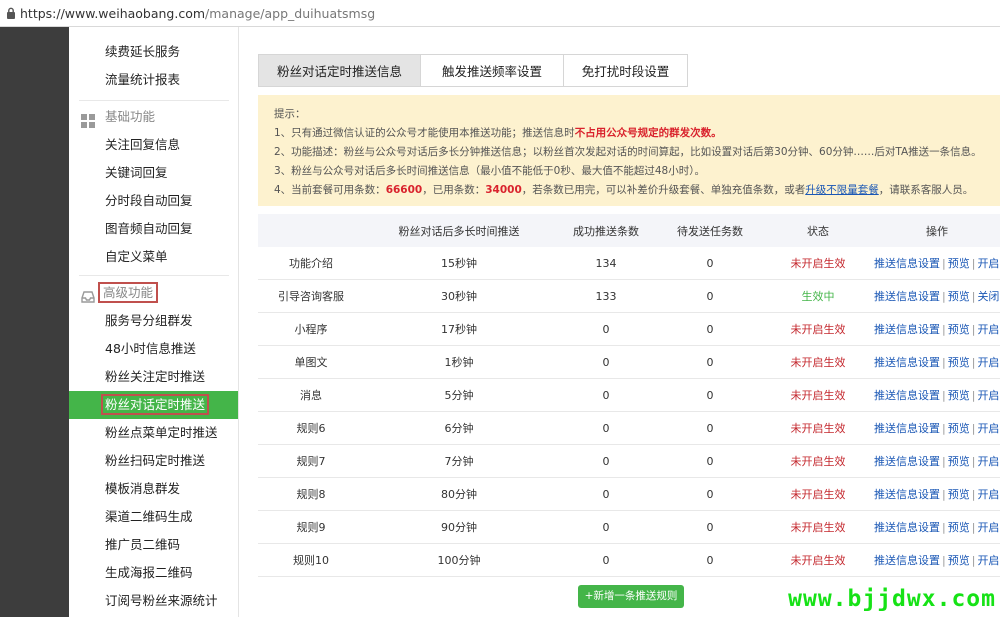 The width and height of the screenshot is (1000, 617). I want to click on sidebar-item-scan-timed-push: 粉丝扫码定时推送, so click(153, 461).